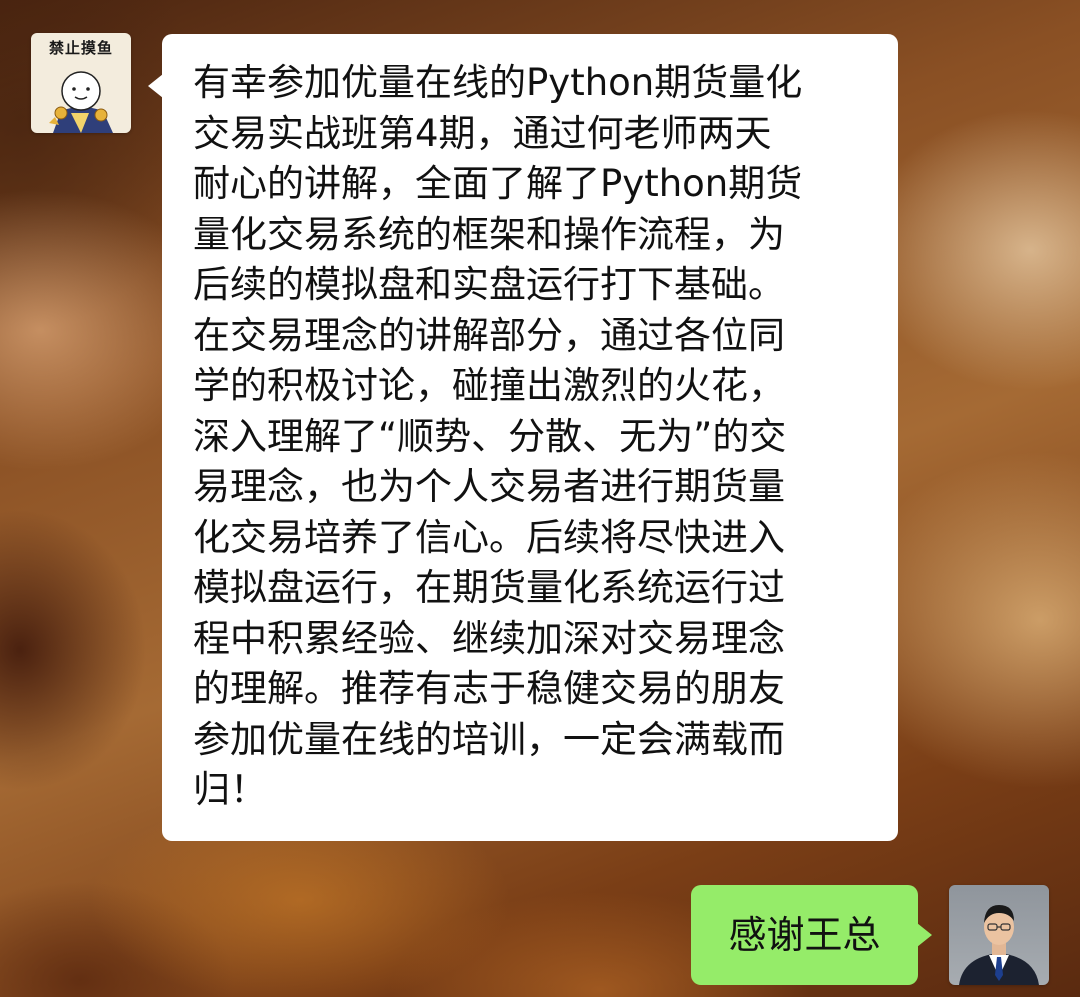  What do you see at coordinates (804, 935) in the screenshot?
I see `outgoing-message-text: 感谢王总` at bounding box center [804, 935].